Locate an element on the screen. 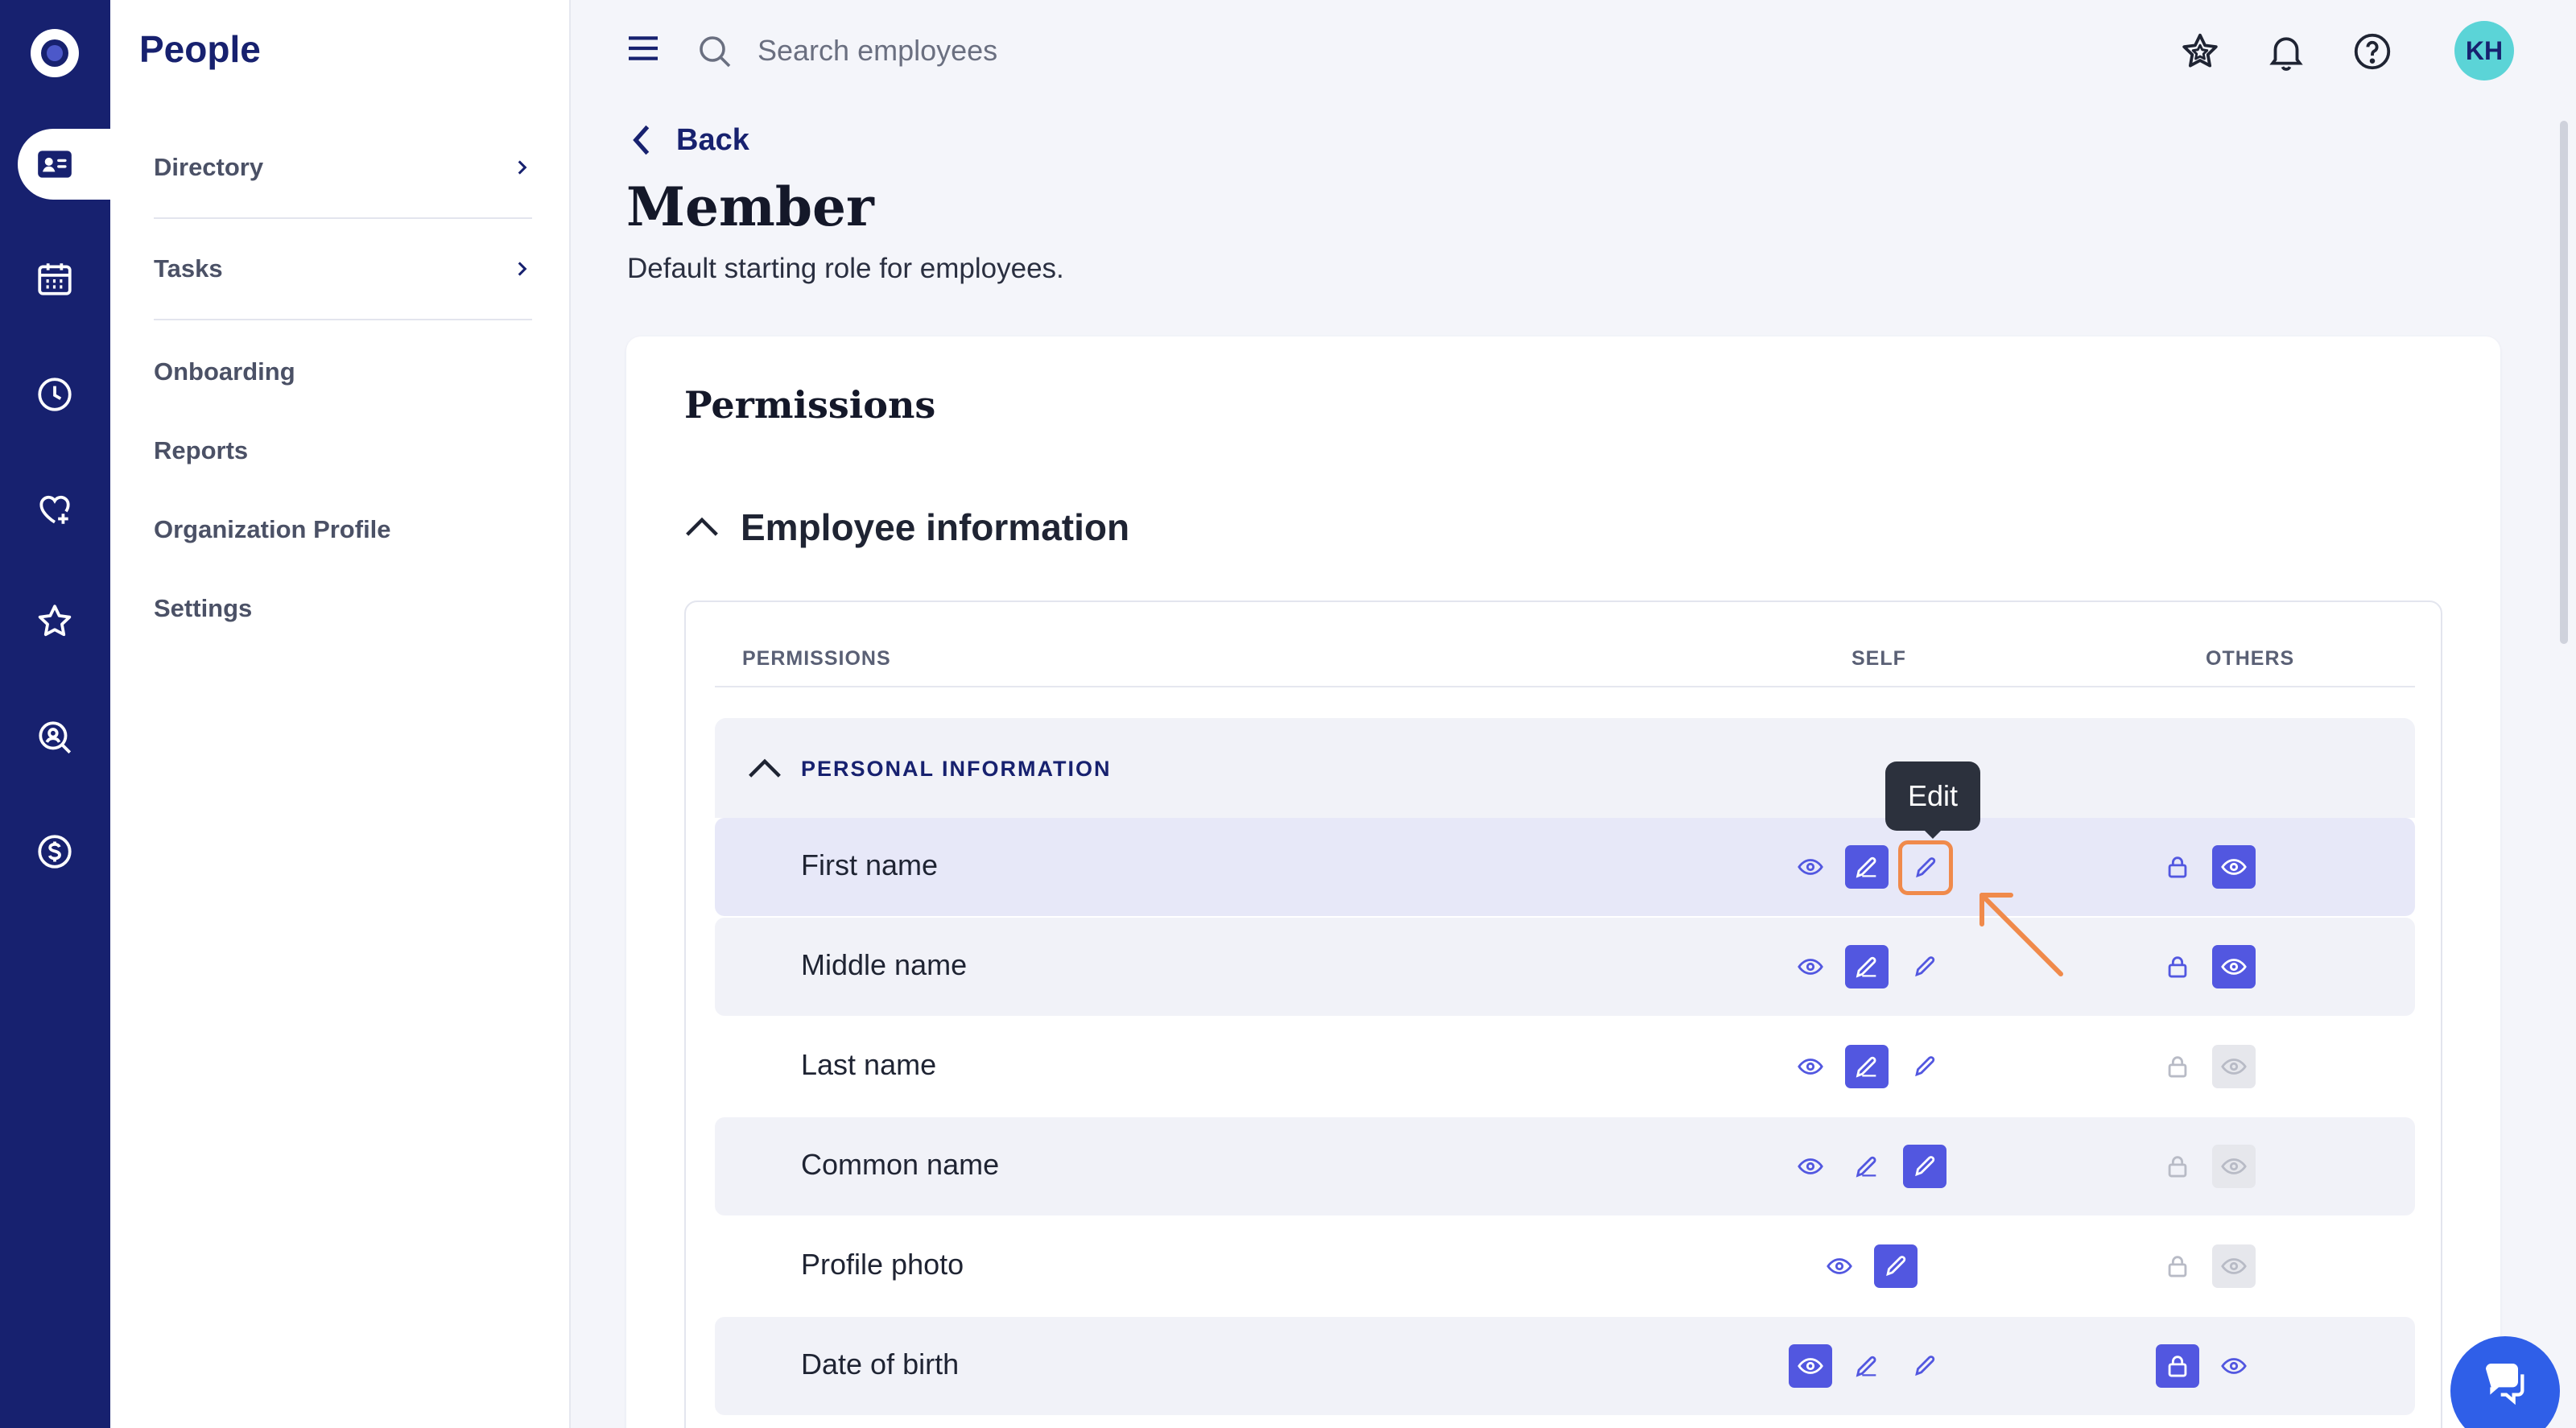 Image resolution: width=2576 pixels, height=1428 pixels. table-row: Common name is located at coordinates (1565, 1166).